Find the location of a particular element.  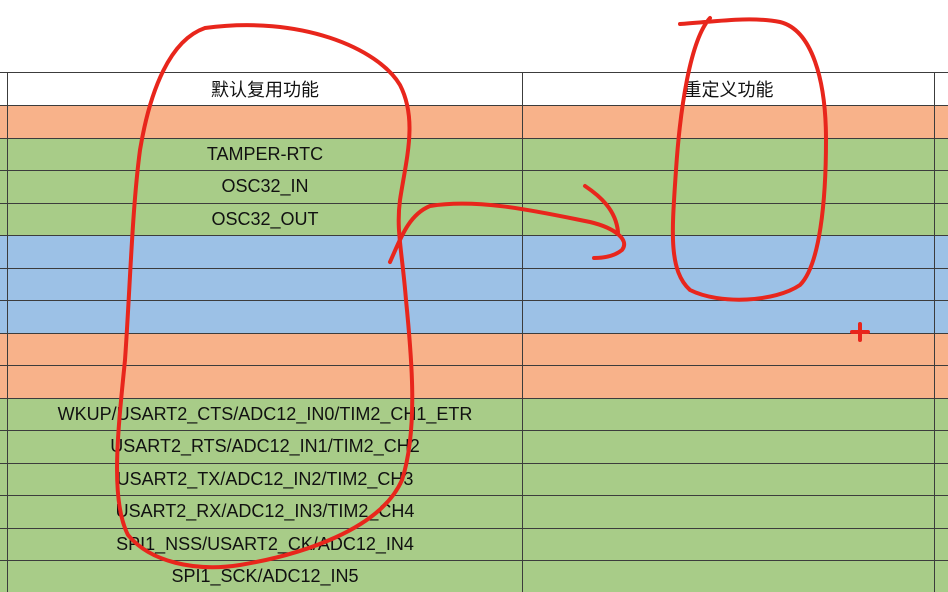

default-function-cell: SPI1_SCK/ADC12_IN5 is located at coordinates (265, 576).